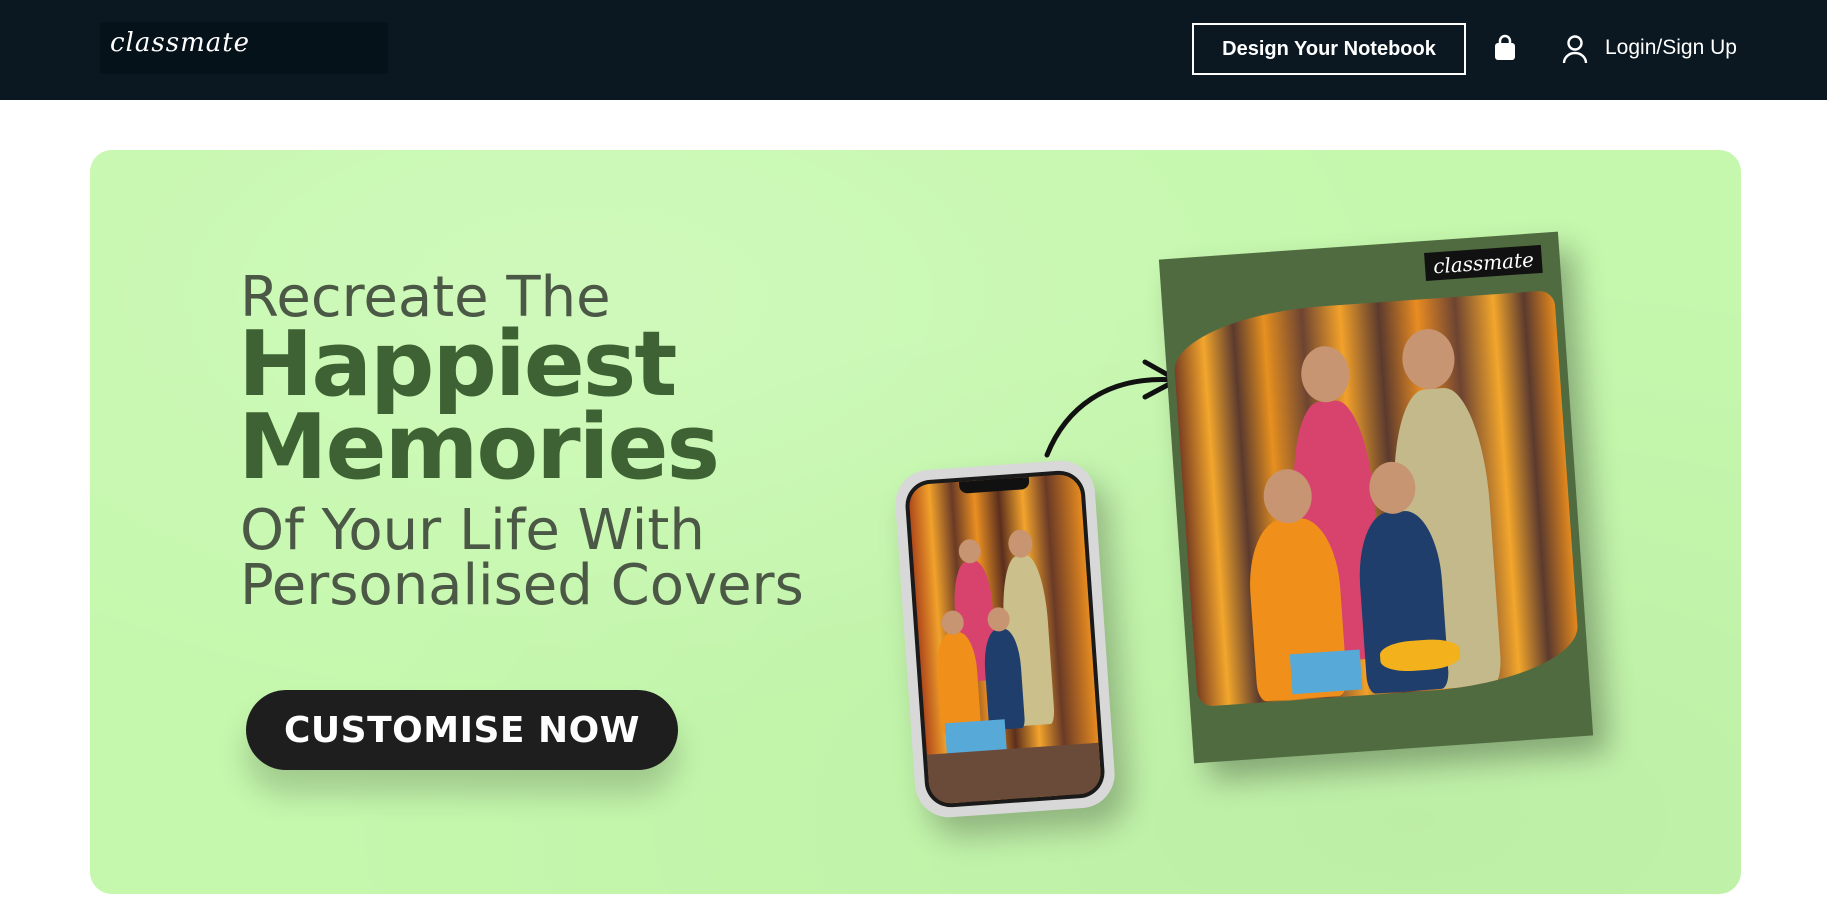 This screenshot has height=921, width=1827. Describe the element at coordinates (1483, 262) in the screenshot. I see `notebook-logo-label: classmate` at that location.